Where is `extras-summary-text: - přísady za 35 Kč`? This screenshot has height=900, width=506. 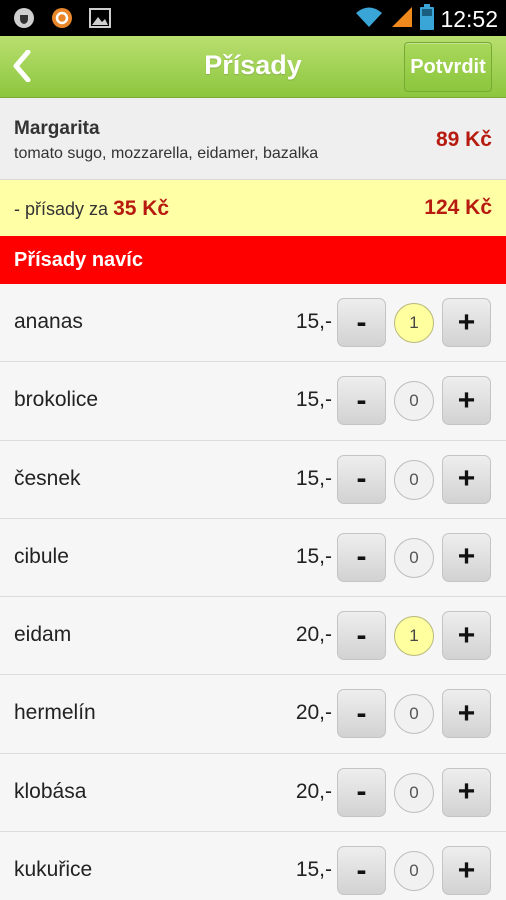
extras-summary-text: - přísady za 35 Kč is located at coordinates (91, 209).